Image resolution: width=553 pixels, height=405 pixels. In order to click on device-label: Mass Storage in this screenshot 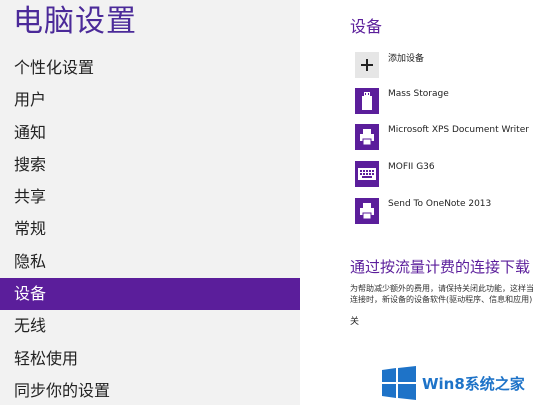, I will do `click(418, 94)`.